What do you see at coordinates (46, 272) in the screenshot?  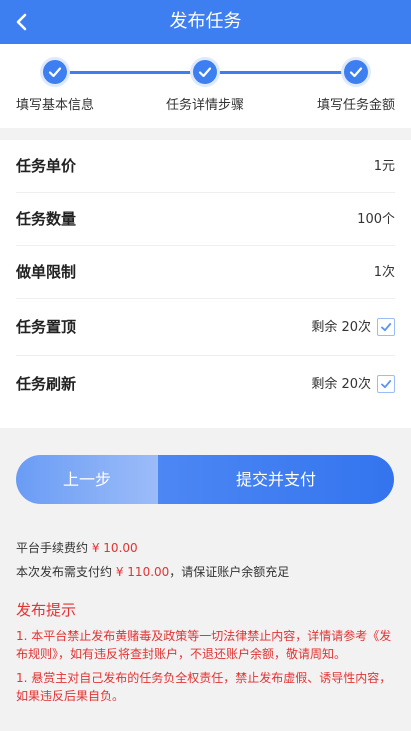 I see `field-label: 做单限制` at bounding box center [46, 272].